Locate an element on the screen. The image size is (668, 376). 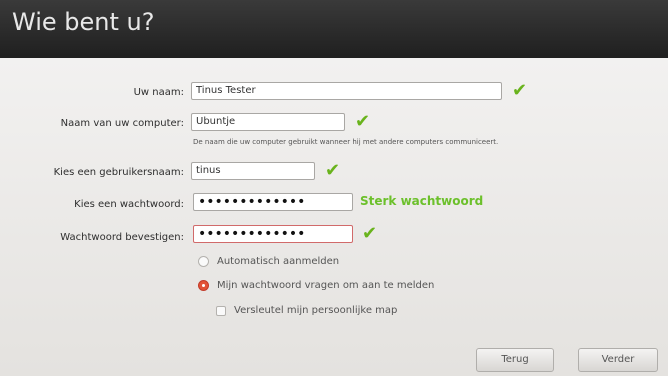
checkbox-icon is located at coordinates (221, 310).